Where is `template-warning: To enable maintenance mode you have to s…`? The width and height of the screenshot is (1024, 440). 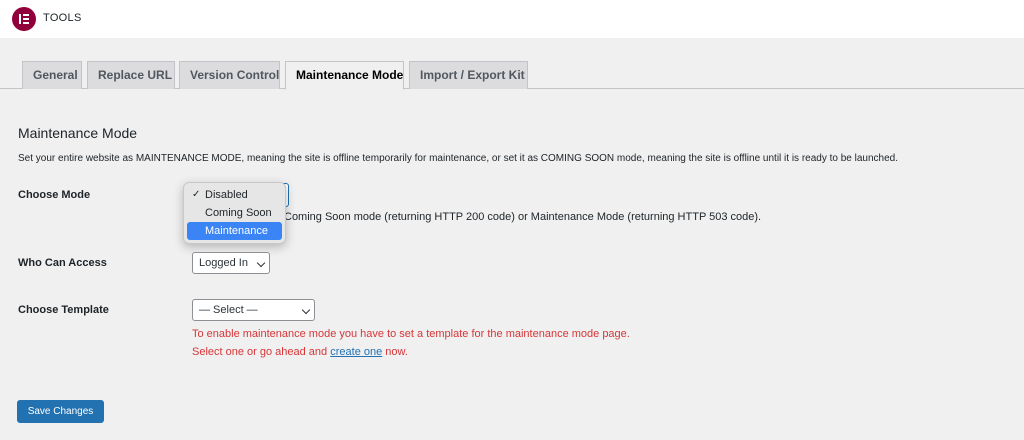
template-warning: To enable maintenance mode you have to s… is located at coordinates (411, 334).